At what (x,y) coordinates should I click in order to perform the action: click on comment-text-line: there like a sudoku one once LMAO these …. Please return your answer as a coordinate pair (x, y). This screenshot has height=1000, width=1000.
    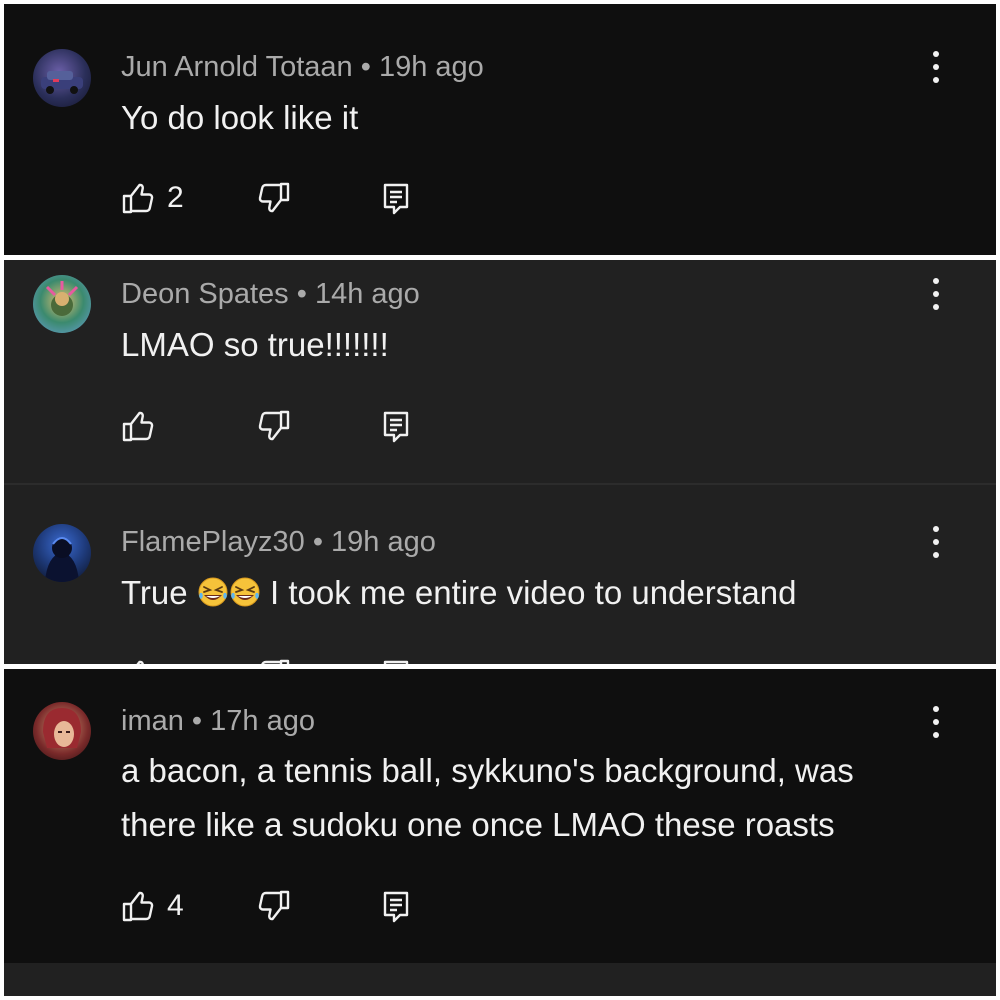
    Looking at the image, I should click on (478, 824).